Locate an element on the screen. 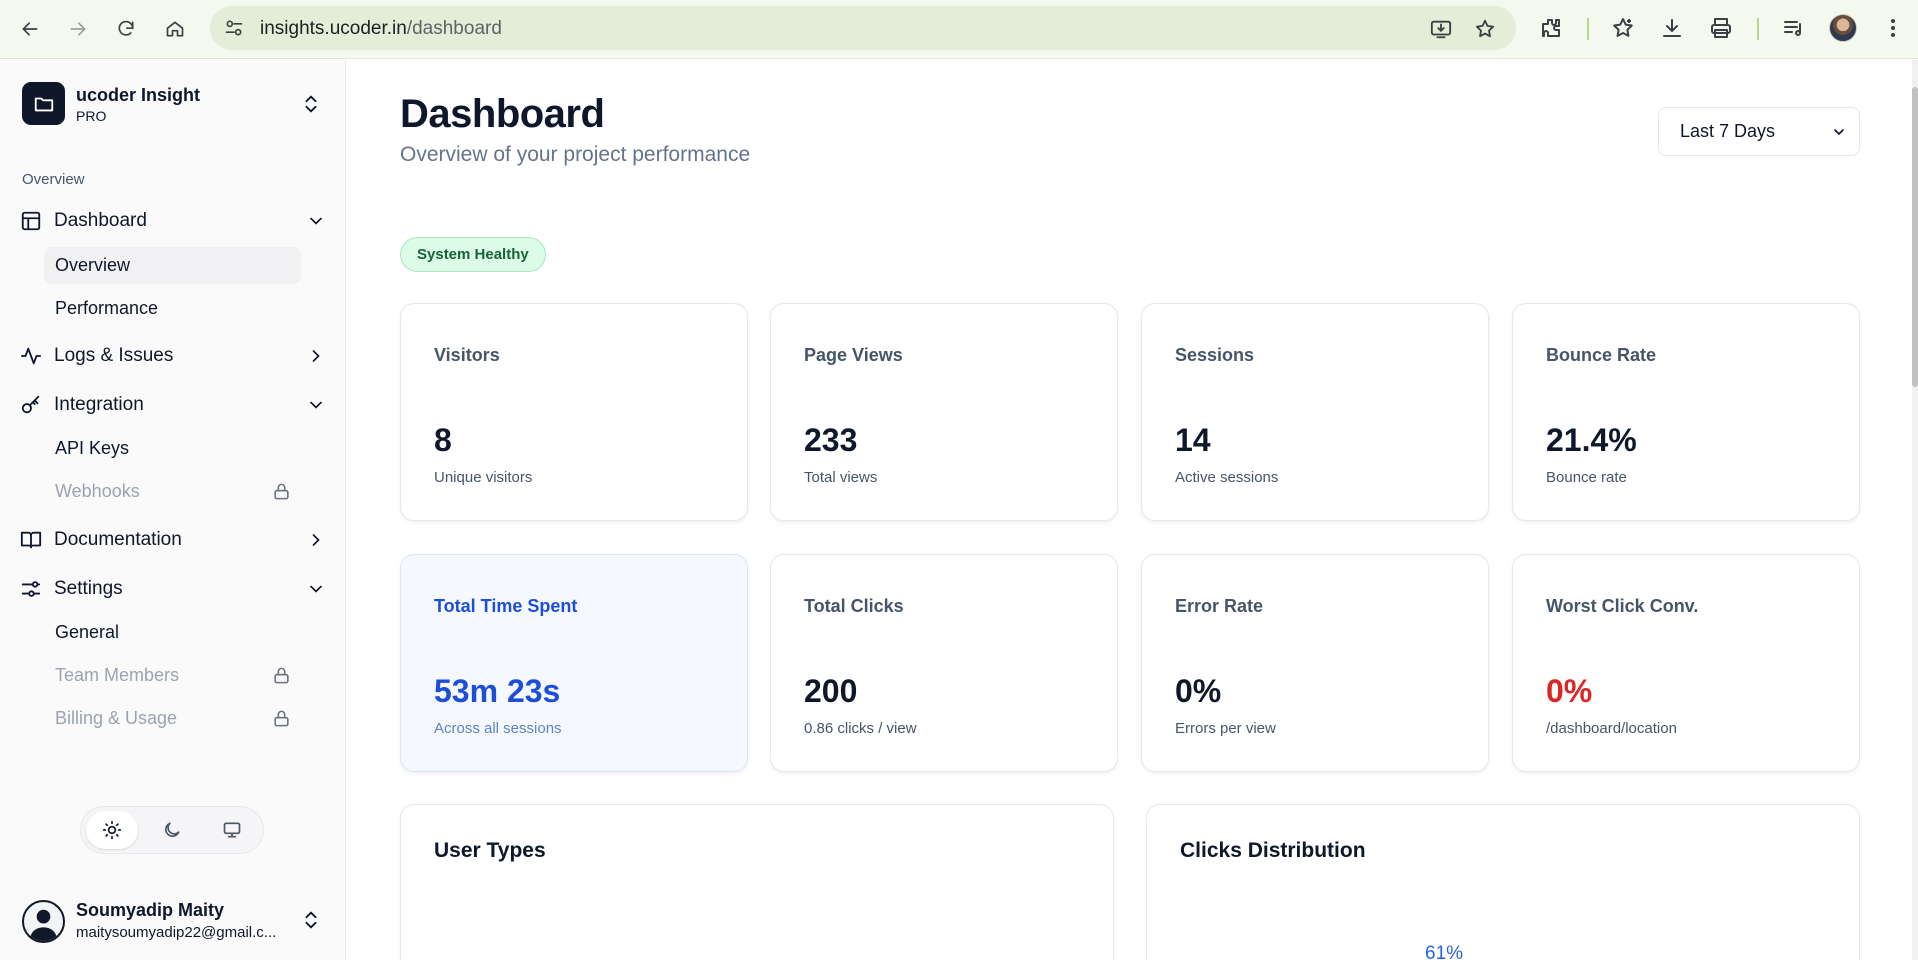 The width and height of the screenshot is (1918, 960). stat-card-sessions: Sessions 14 Active sessions is located at coordinates (1315, 412).